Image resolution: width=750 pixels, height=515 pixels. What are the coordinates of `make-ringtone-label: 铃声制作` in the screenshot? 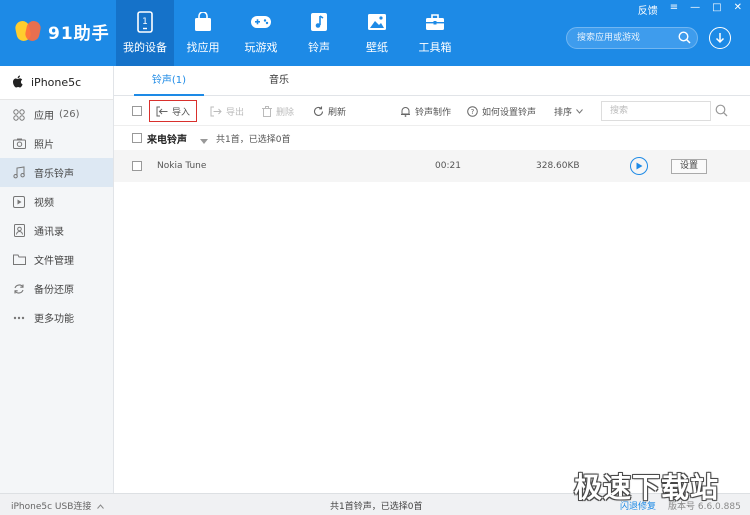 It's located at (433, 112).